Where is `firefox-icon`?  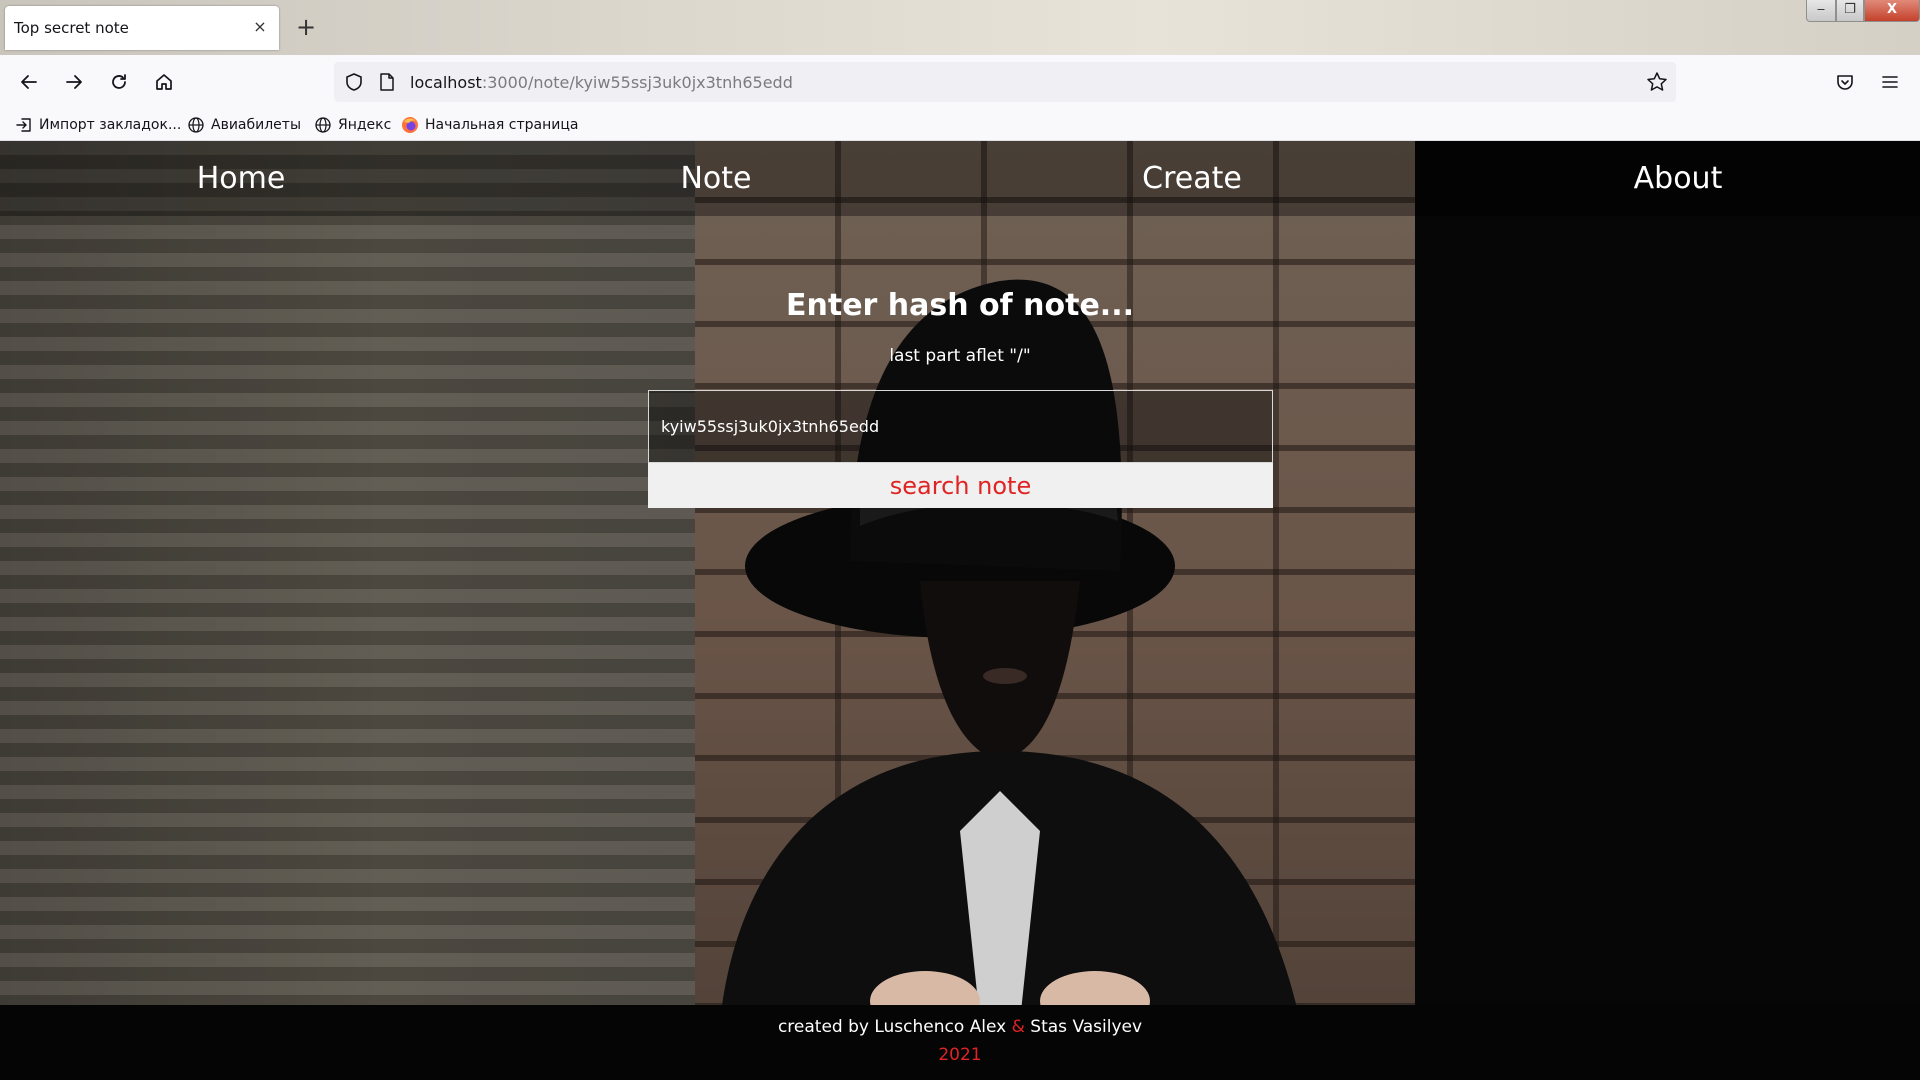
firefox-icon is located at coordinates (410, 125).